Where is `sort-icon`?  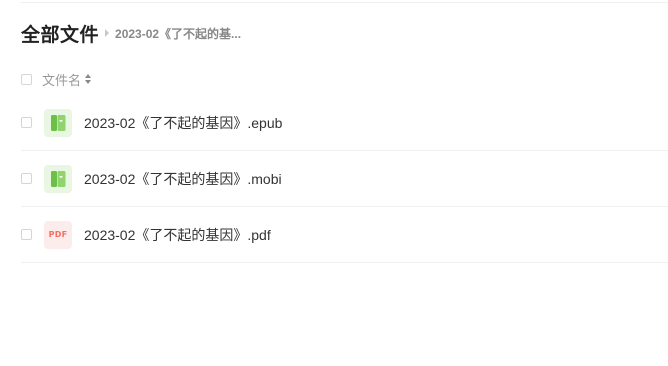 sort-icon is located at coordinates (88, 79).